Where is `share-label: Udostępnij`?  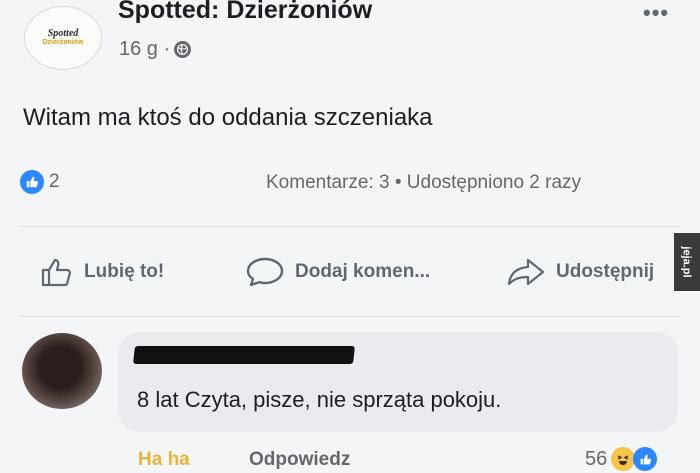
share-label: Udostępnij is located at coordinates (605, 271).